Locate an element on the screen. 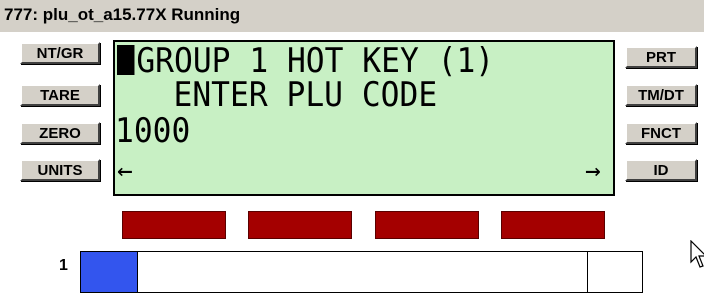 The image size is (704, 295). nt-gr-button: NT/GR is located at coordinates (60, 53).